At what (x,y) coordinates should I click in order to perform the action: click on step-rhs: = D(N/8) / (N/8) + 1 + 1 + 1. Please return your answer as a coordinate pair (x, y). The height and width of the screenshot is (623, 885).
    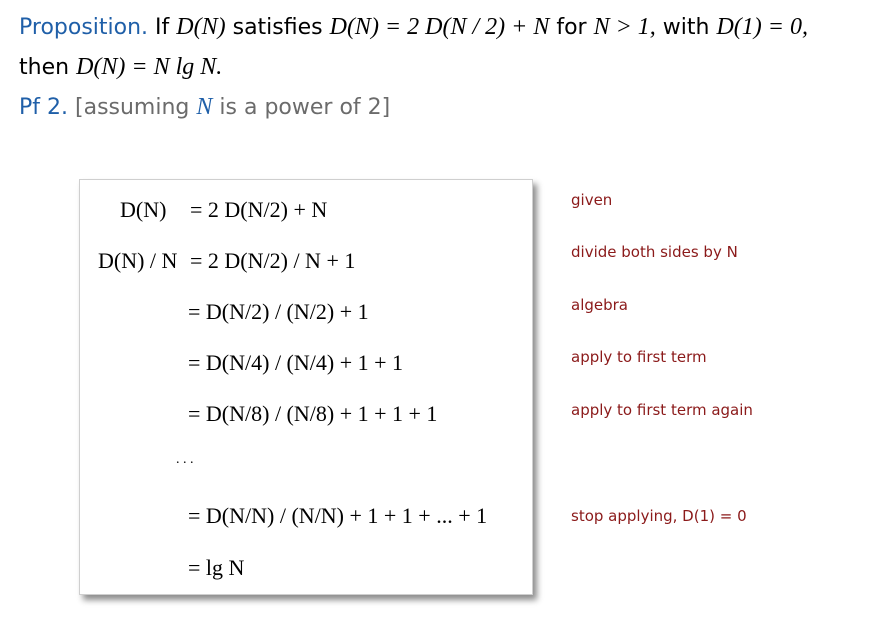
    Looking at the image, I should click on (313, 413).